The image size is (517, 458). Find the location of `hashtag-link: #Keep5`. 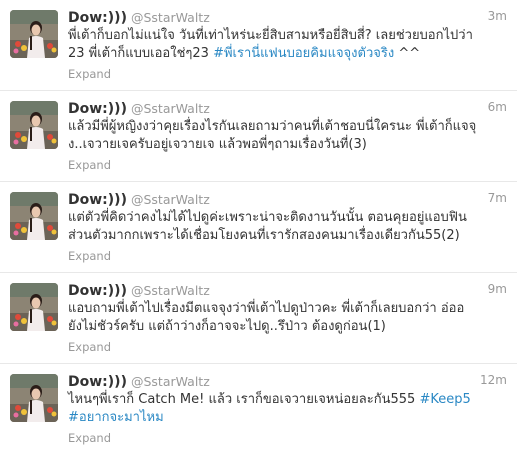

hashtag-link: #Keep5 is located at coordinates (444, 399).